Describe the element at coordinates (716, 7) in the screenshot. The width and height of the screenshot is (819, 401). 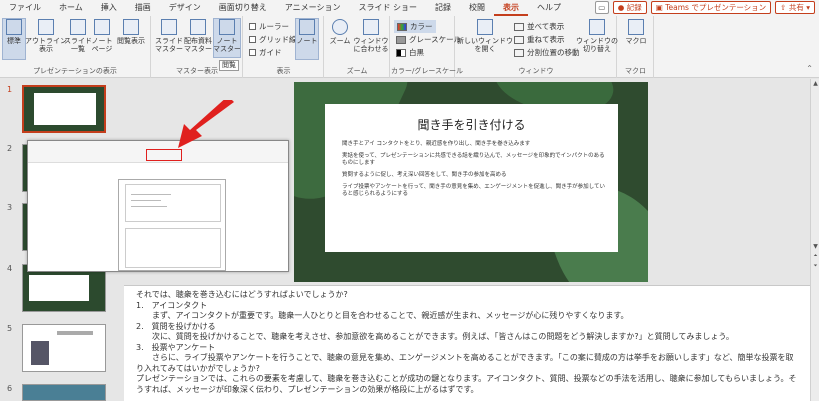
I see `teams-label: Teams でプレゼンテーション` at that location.